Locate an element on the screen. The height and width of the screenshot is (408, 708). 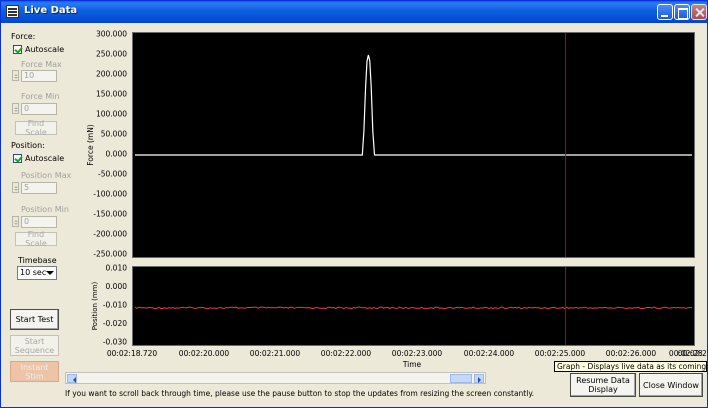
force-tick-label: -200.000 is located at coordinates (110, 234).